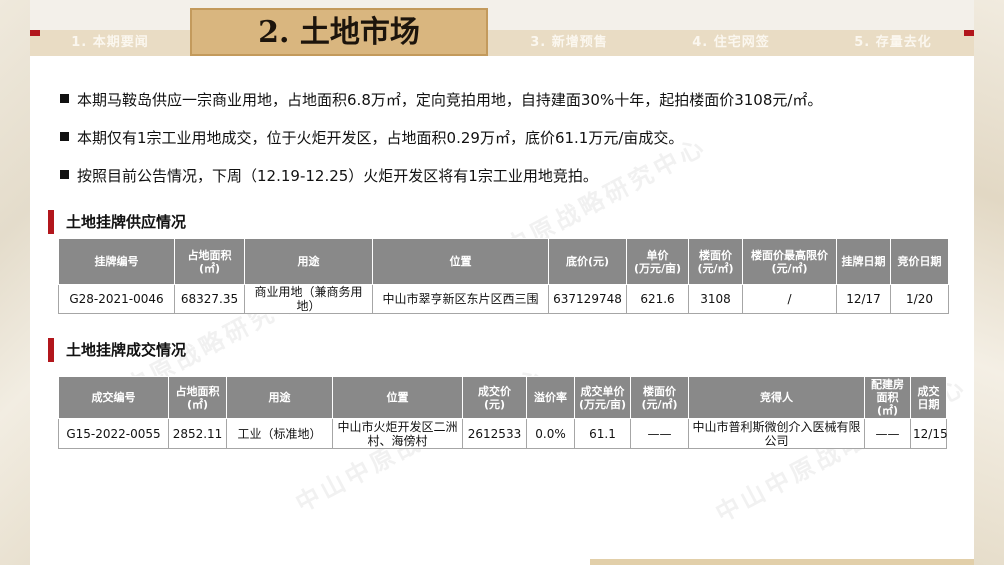  I want to click on supply-table-cell: 68327.35, so click(209, 299).